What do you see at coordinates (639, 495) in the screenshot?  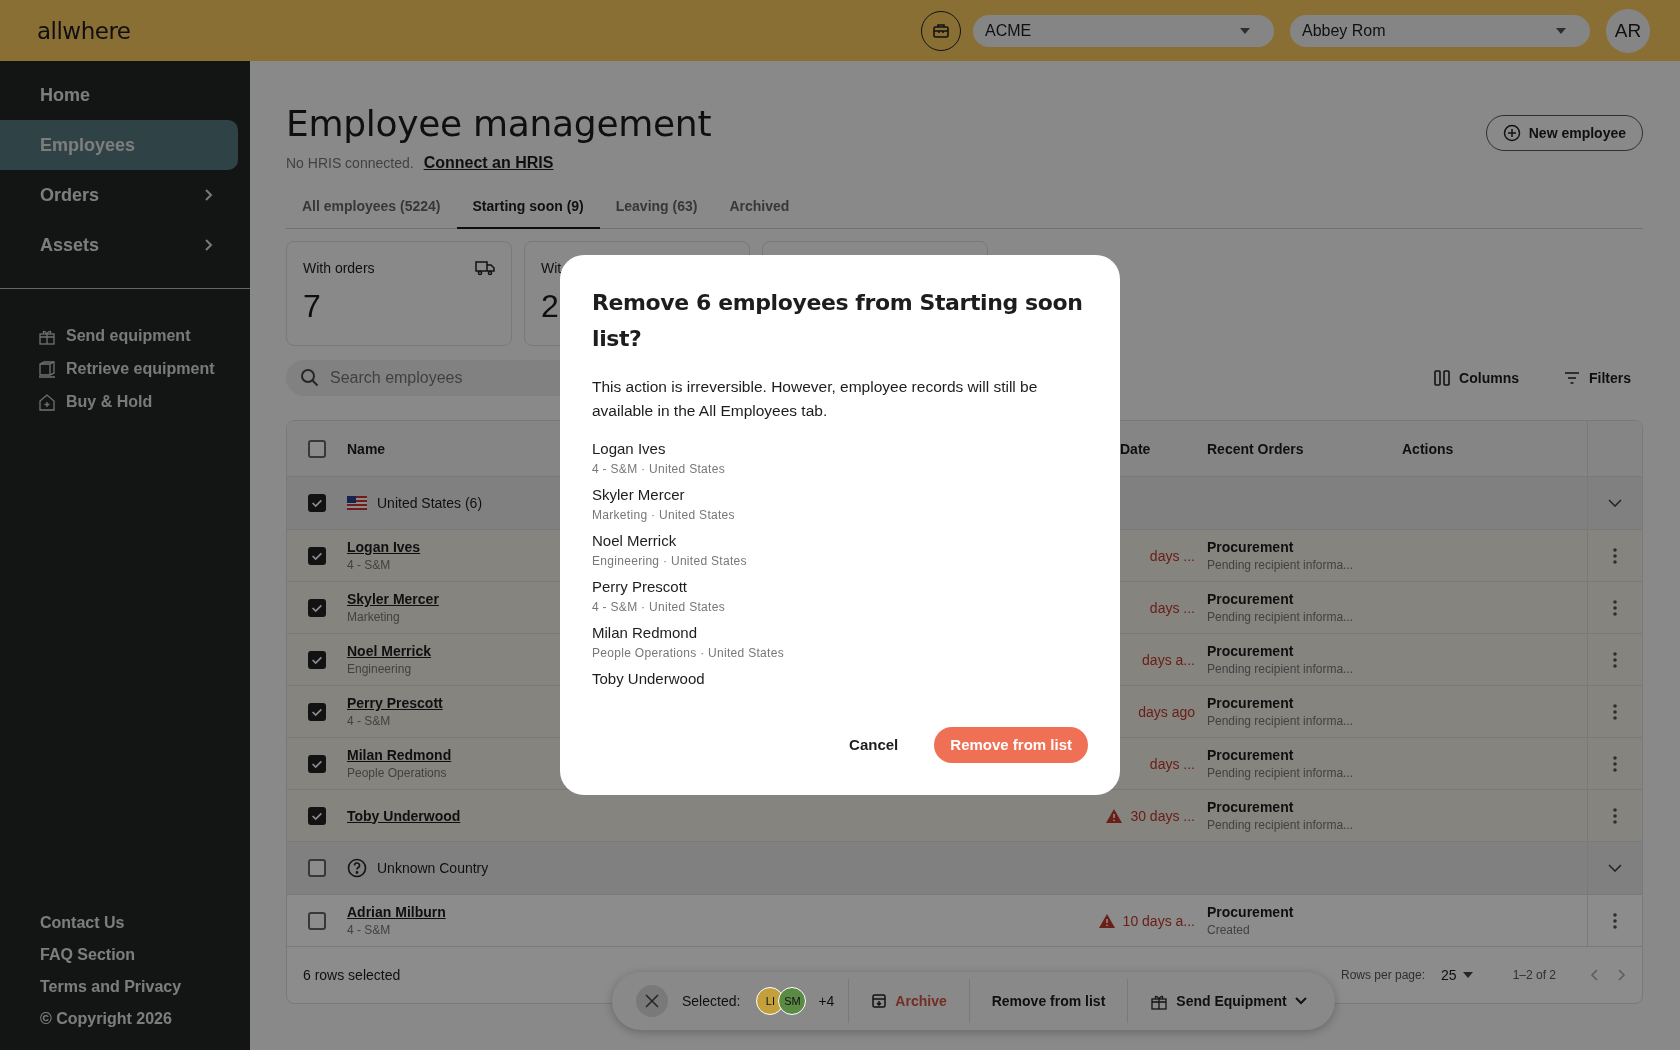 I see `employee-name: Skyler Mercer` at bounding box center [639, 495].